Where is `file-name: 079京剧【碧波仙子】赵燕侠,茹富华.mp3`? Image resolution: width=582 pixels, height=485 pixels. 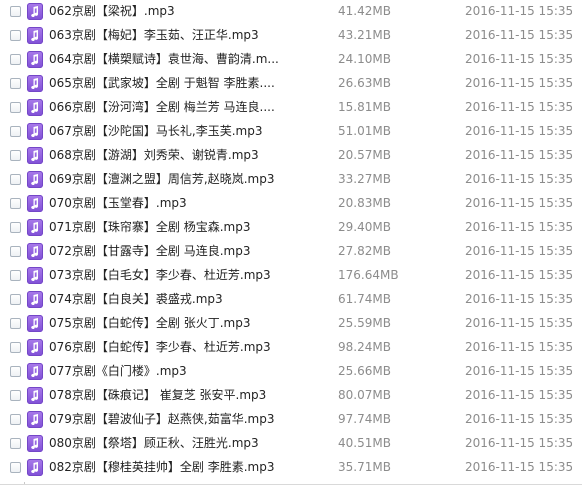 file-name: 079京剧【碧波仙子】赵燕侠,茹富华.mp3 is located at coordinates (169, 419).